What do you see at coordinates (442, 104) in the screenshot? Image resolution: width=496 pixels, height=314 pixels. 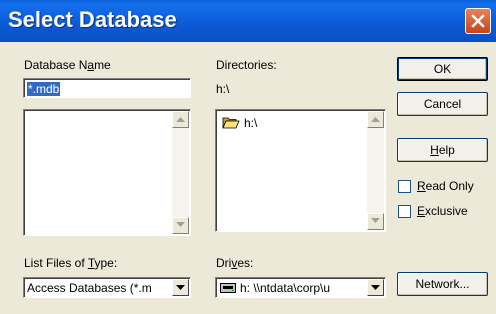 I see `cancel-button: Cancel` at bounding box center [442, 104].